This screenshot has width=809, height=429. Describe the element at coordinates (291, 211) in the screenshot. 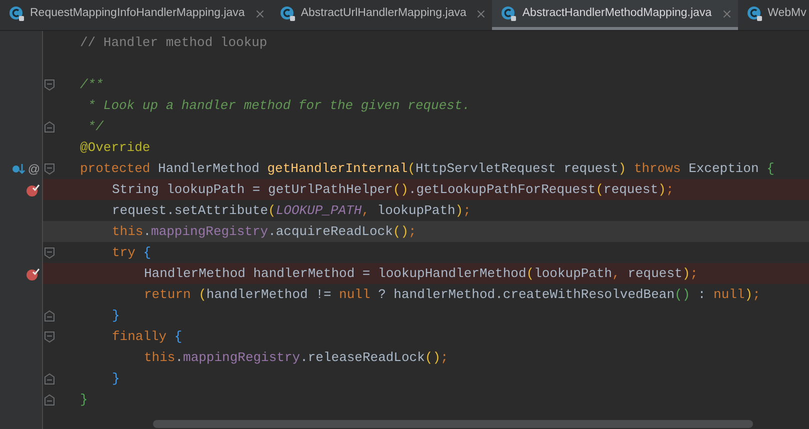

I see `code-line: request.setAttribute(LOOKUP_PATH, lookupPath);` at that location.